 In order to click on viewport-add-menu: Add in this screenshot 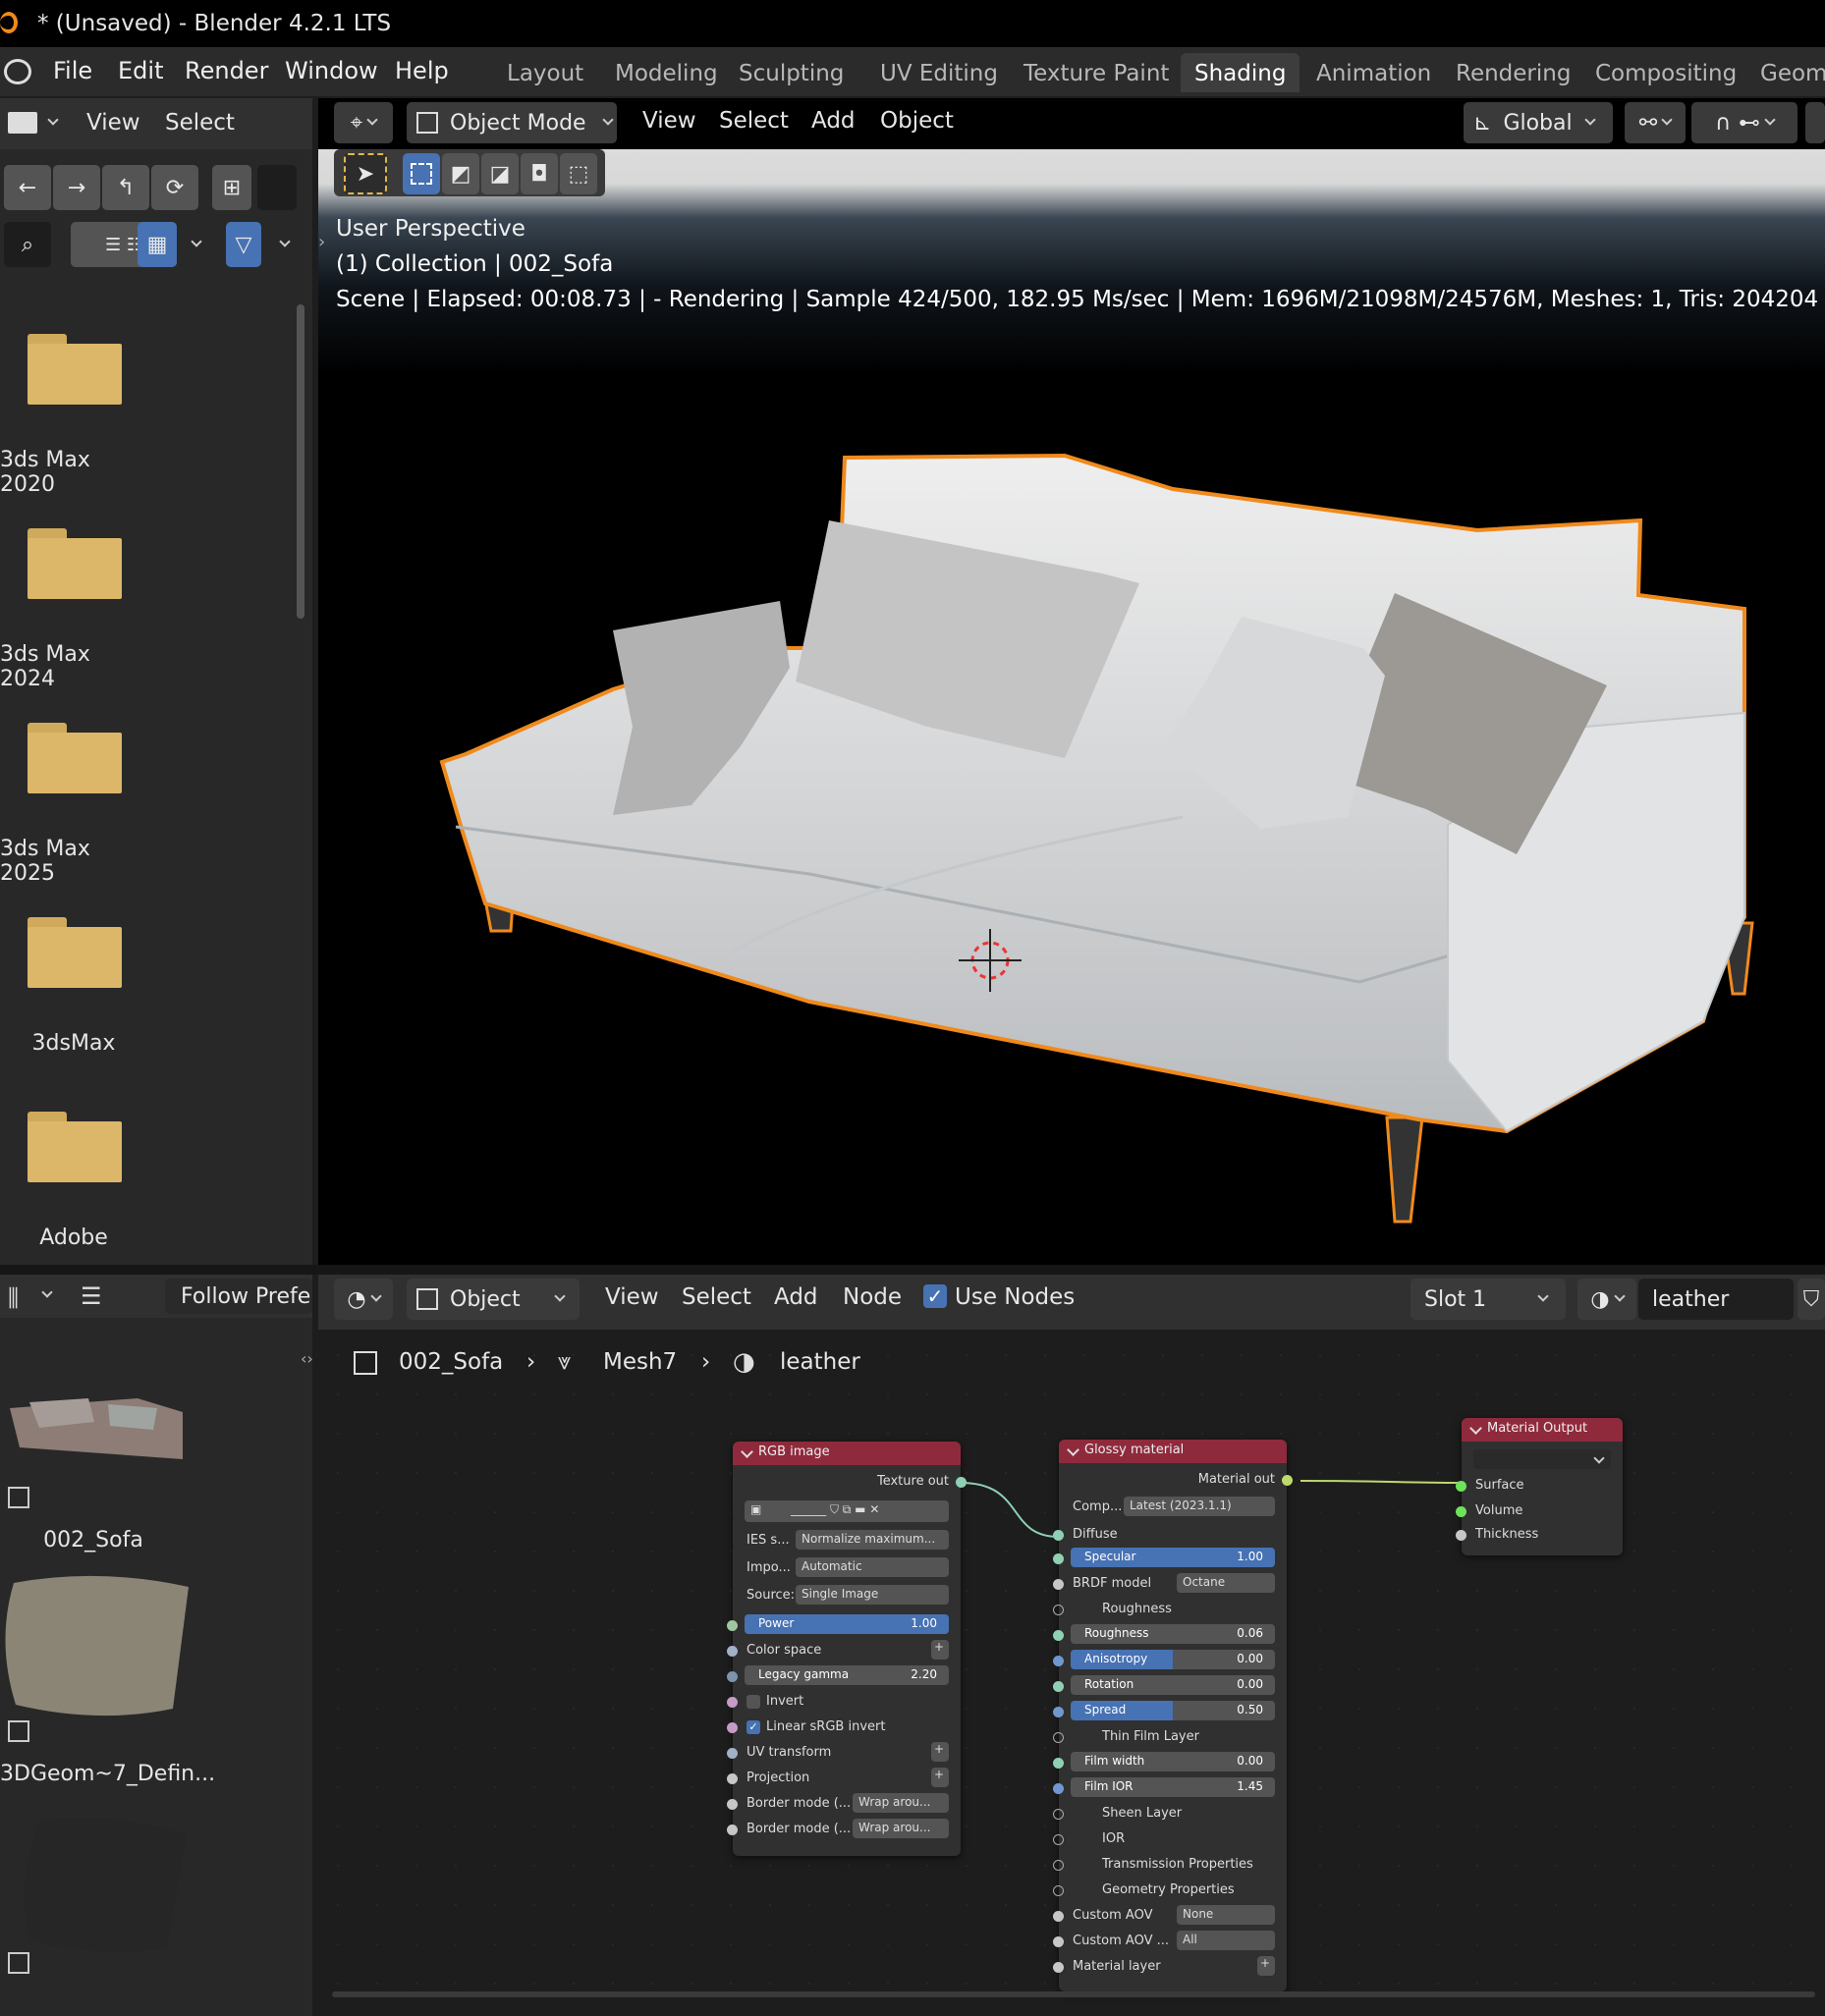, I will do `click(833, 121)`.